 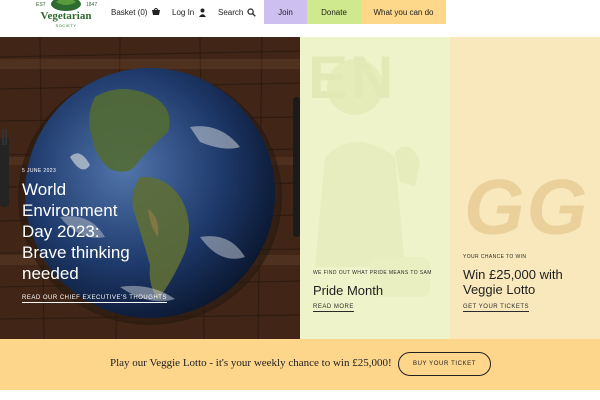 I want to click on lotto-get-tickets-link: GET YOUR TICKETS, so click(x=496, y=308).